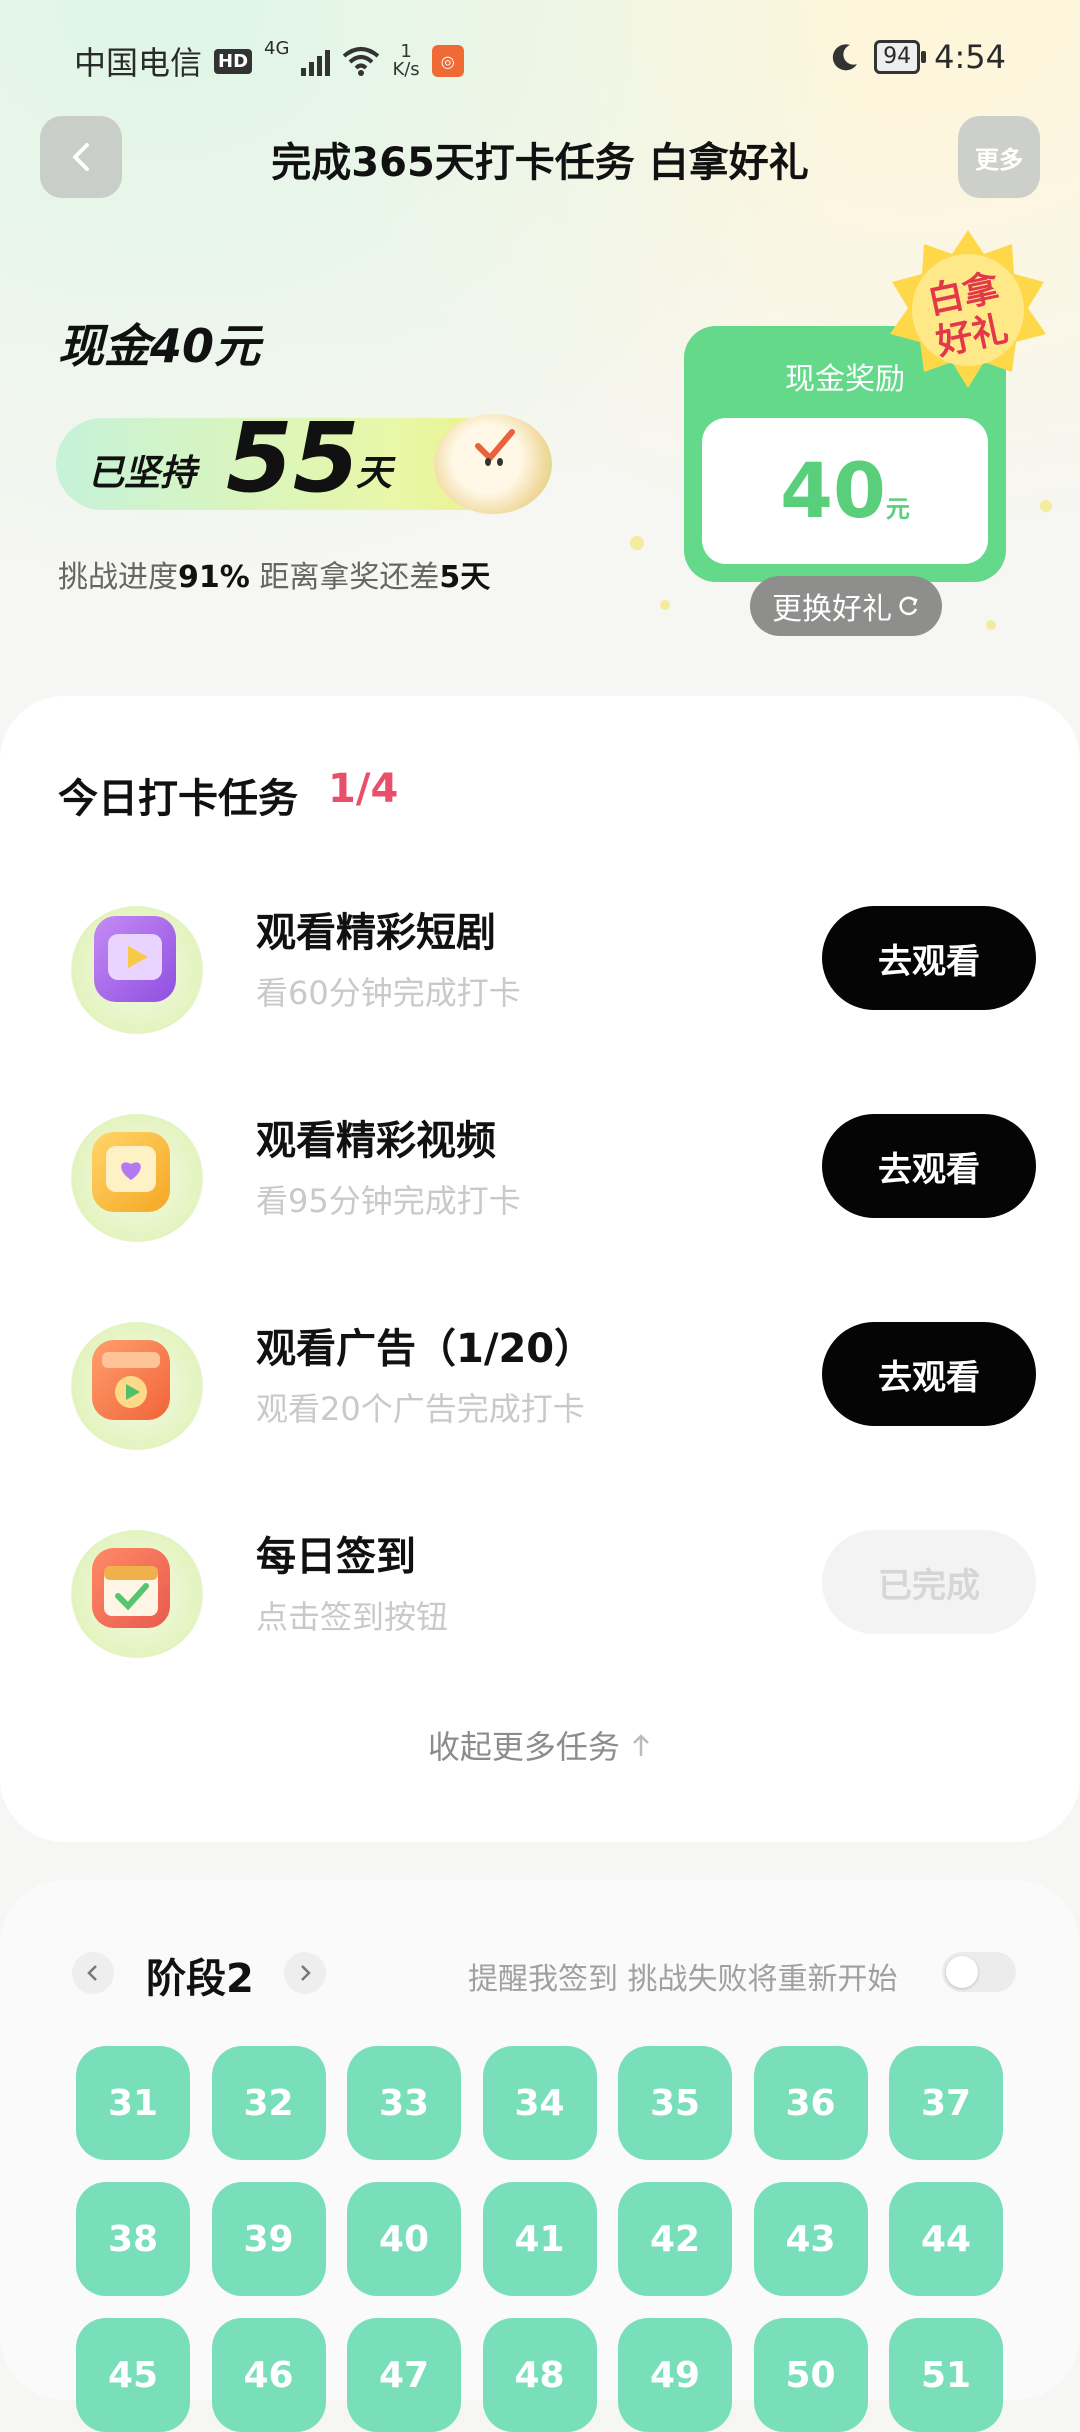  What do you see at coordinates (388, 993) in the screenshot?
I see `task-subtitle: 看60分钟完成打卡` at bounding box center [388, 993].